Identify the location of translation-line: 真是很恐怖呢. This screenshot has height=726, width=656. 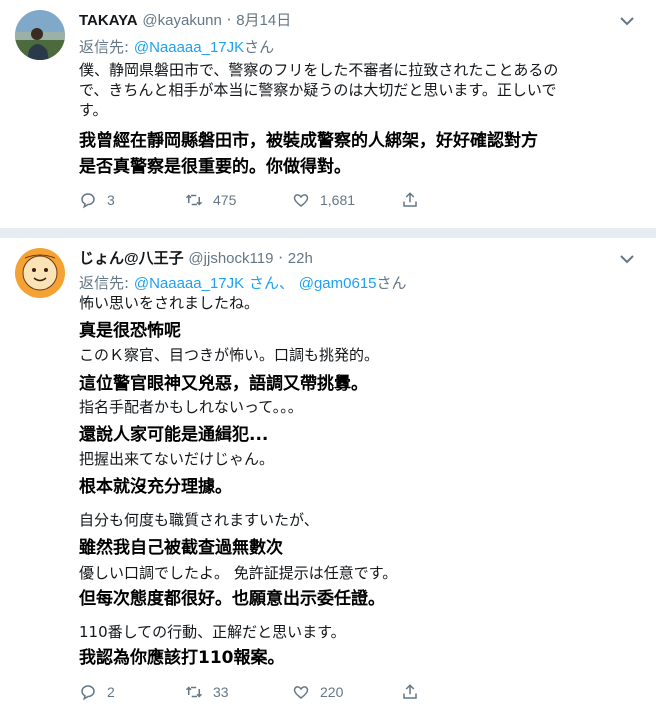
(130, 331).